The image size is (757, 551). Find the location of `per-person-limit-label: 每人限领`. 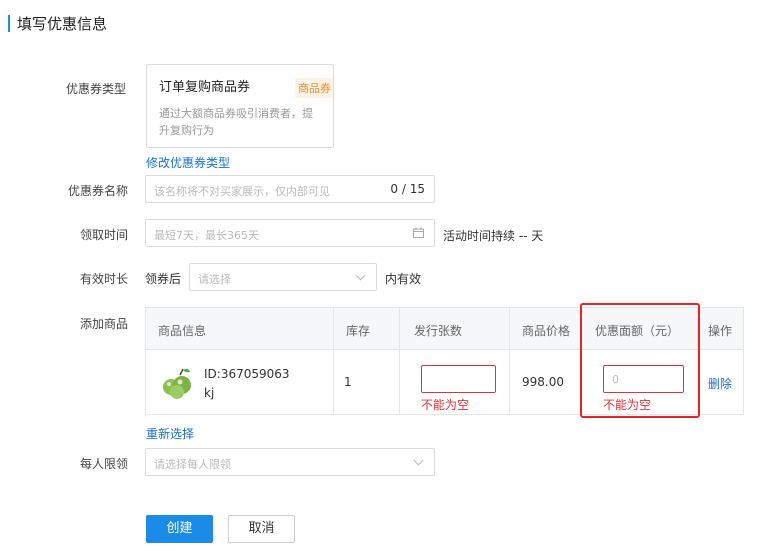

per-person-limit-label: 每人限领 is located at coordinates (103, 464).